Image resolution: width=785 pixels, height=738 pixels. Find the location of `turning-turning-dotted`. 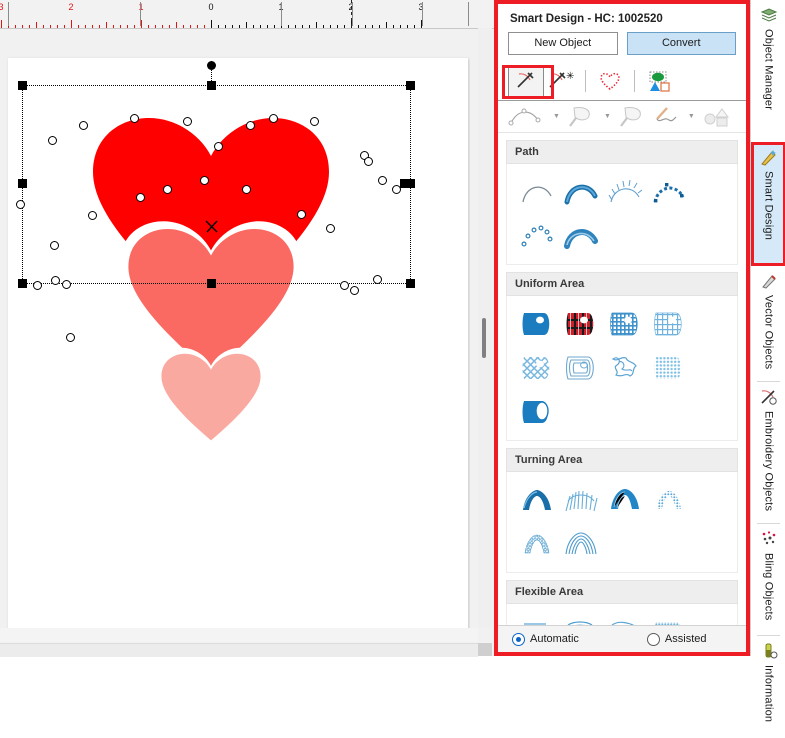

turning-turning-dotted is located at coordinates (669, 500).